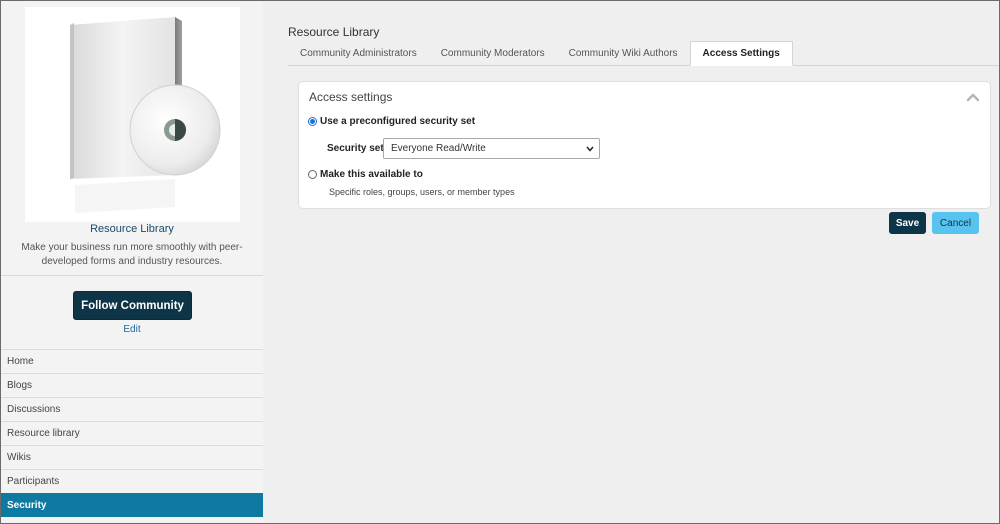  I want to click on security-set-select: Everyone Read/Write, so click(491, 148).